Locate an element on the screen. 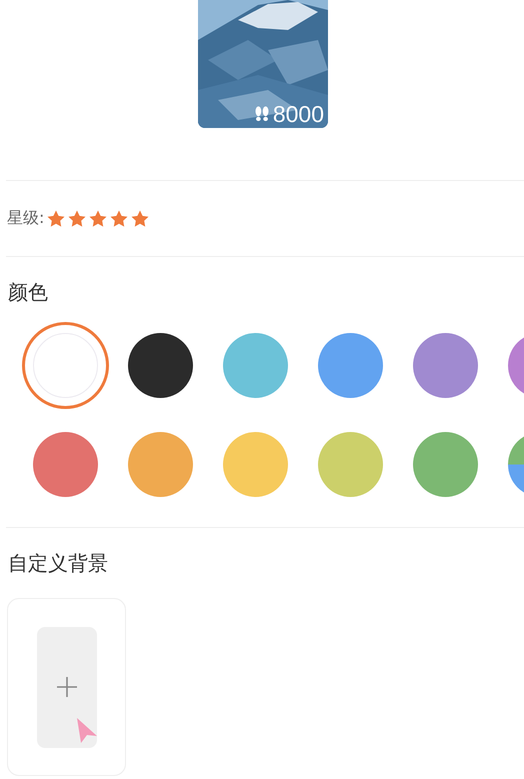 This screenshot has width=524, height=779. plus-icon is located at coordinates (66, 687).